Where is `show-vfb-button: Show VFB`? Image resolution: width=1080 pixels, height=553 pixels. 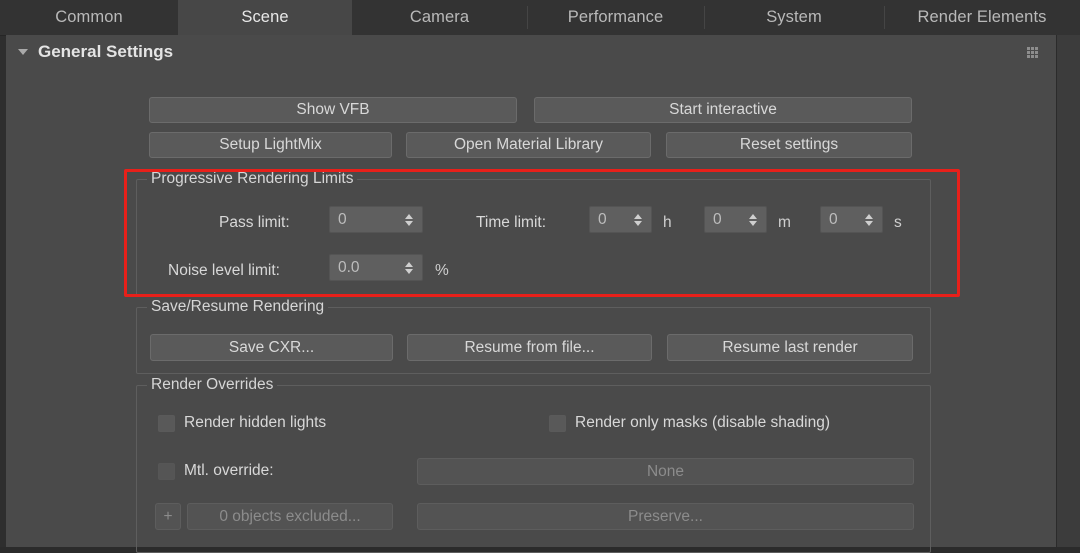 show-vfb-button: Show VFB is located at coordinates (333, 110).